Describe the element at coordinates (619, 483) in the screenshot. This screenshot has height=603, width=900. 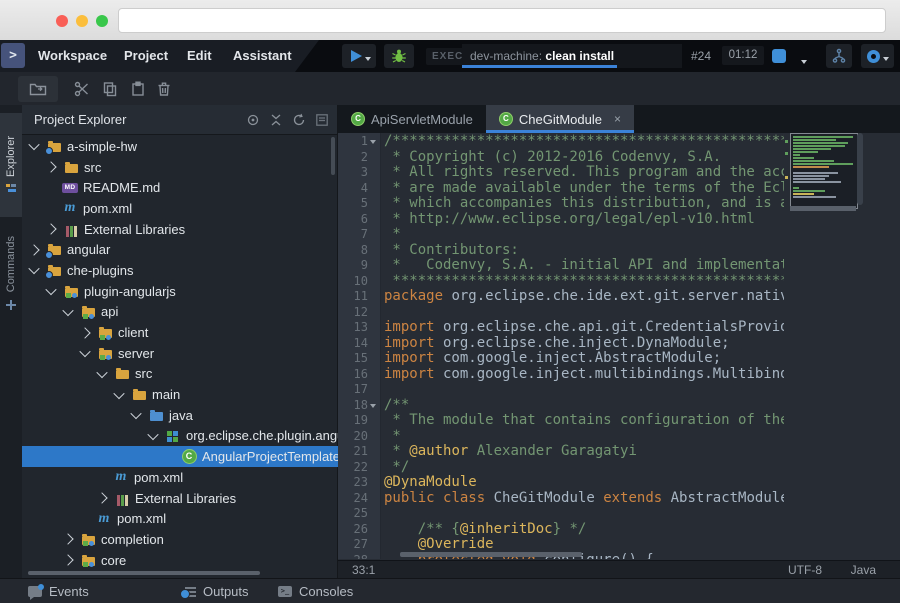
I see `code-line: 23 @DynaModule` at that location.